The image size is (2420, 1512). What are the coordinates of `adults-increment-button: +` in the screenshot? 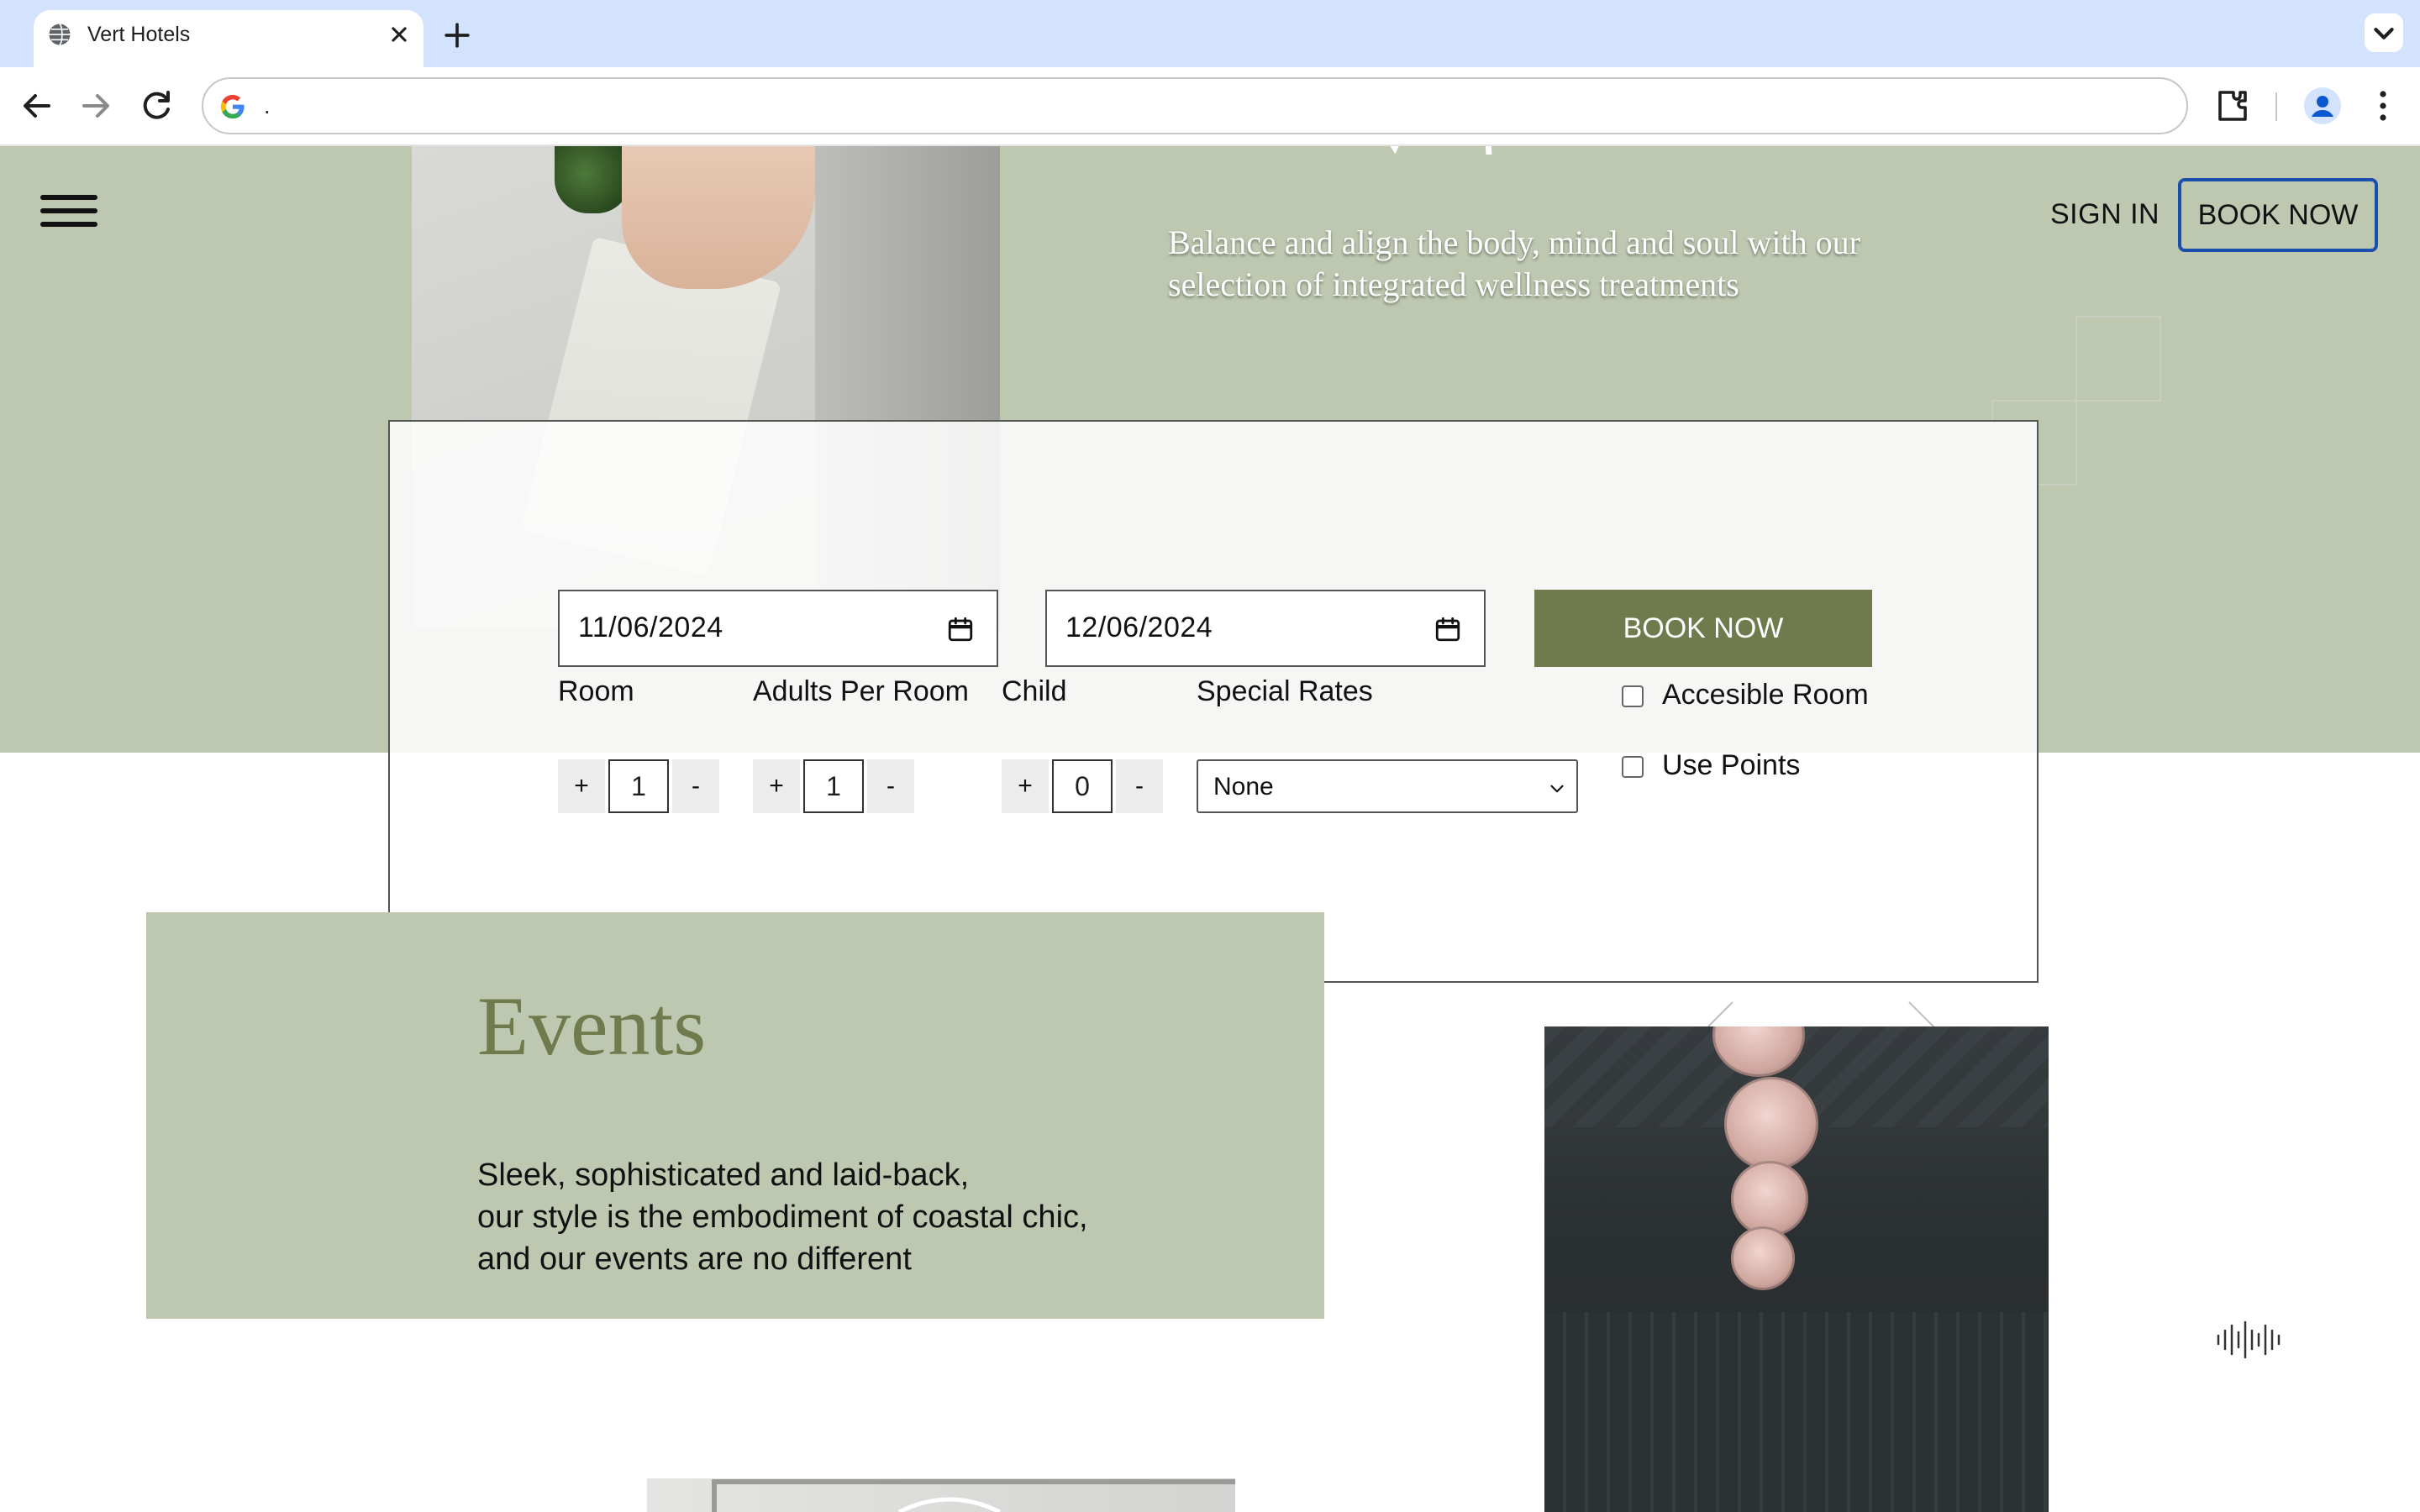 It's located at (777, 786).